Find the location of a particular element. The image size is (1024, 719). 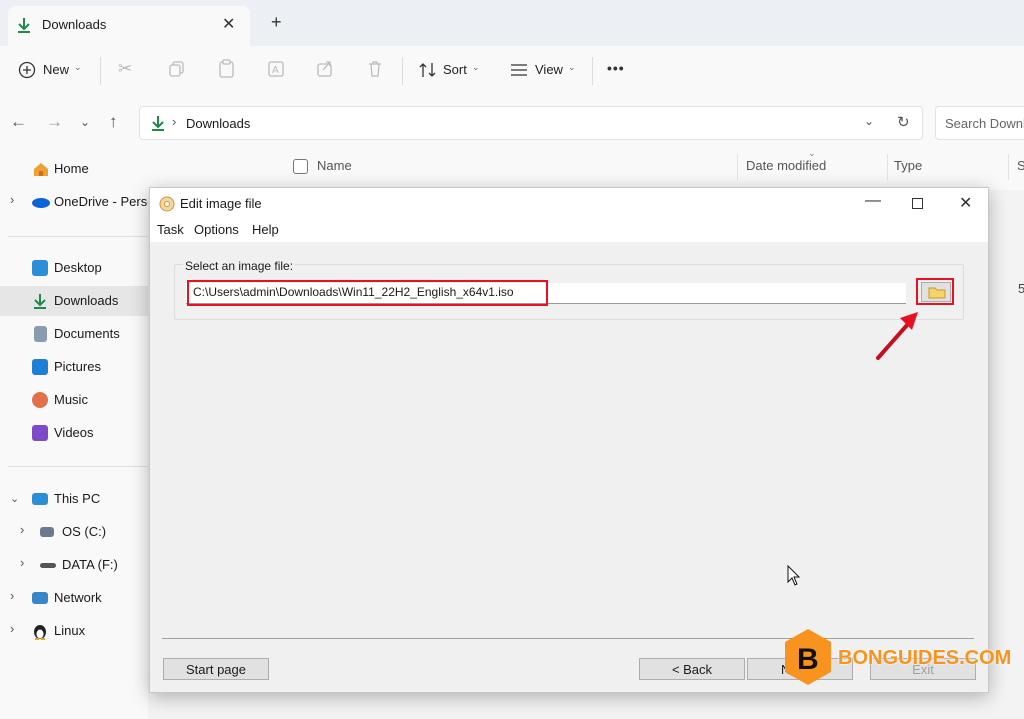

sidebar-item-label: Linux is located at coordinates (70, 630).